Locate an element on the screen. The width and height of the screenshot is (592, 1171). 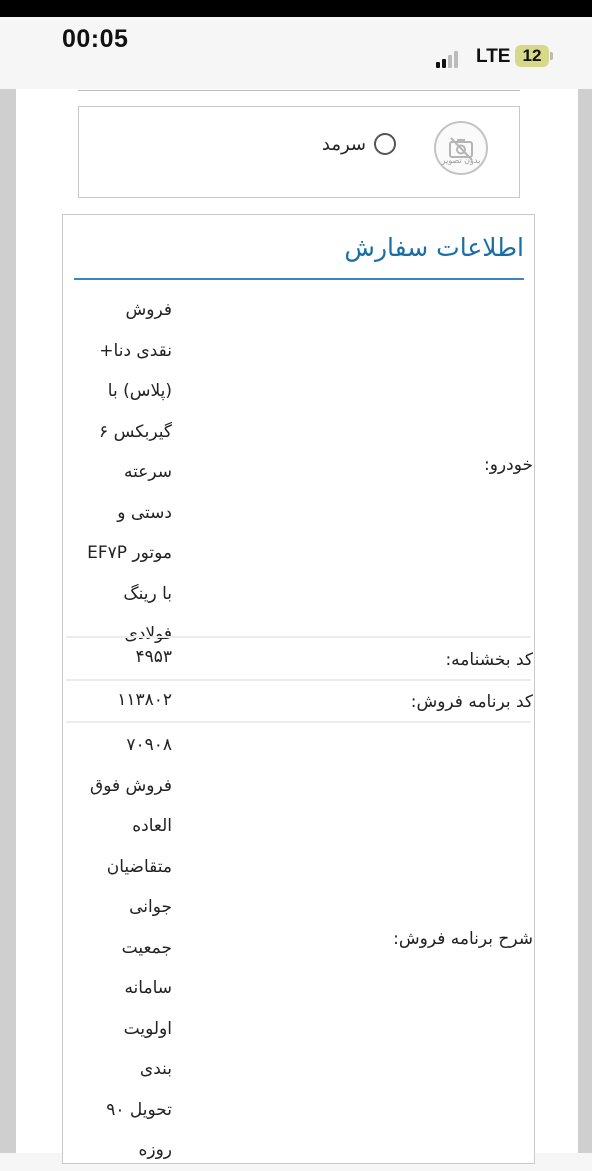
battery-icon: 12 is located at coordinates (532, 56).